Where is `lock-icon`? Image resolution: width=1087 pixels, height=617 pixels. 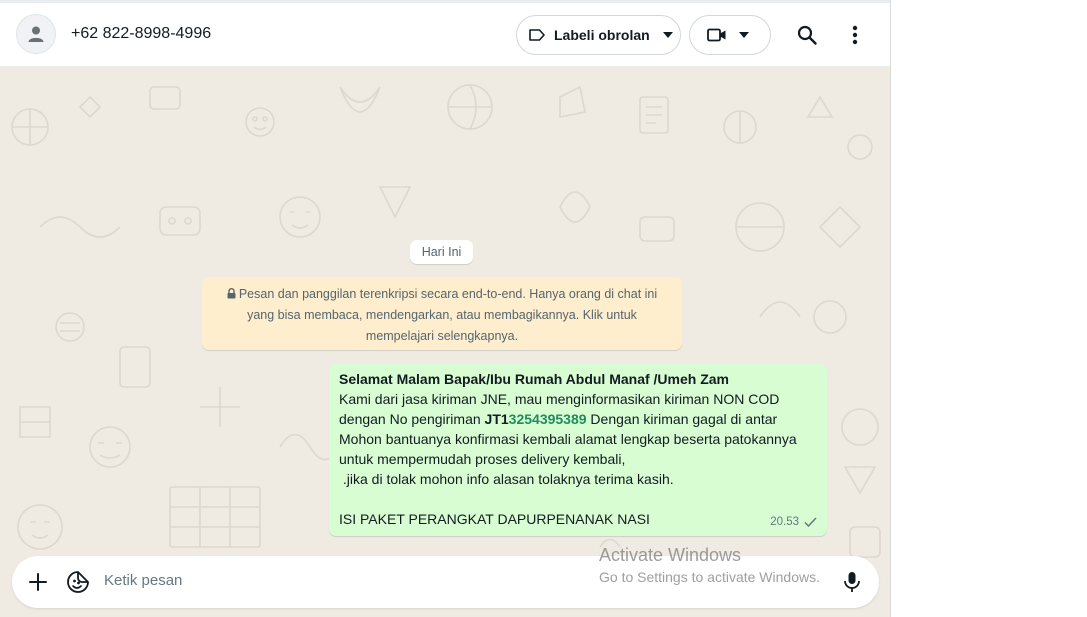
lock-icon is located at coordinates (231, 293).